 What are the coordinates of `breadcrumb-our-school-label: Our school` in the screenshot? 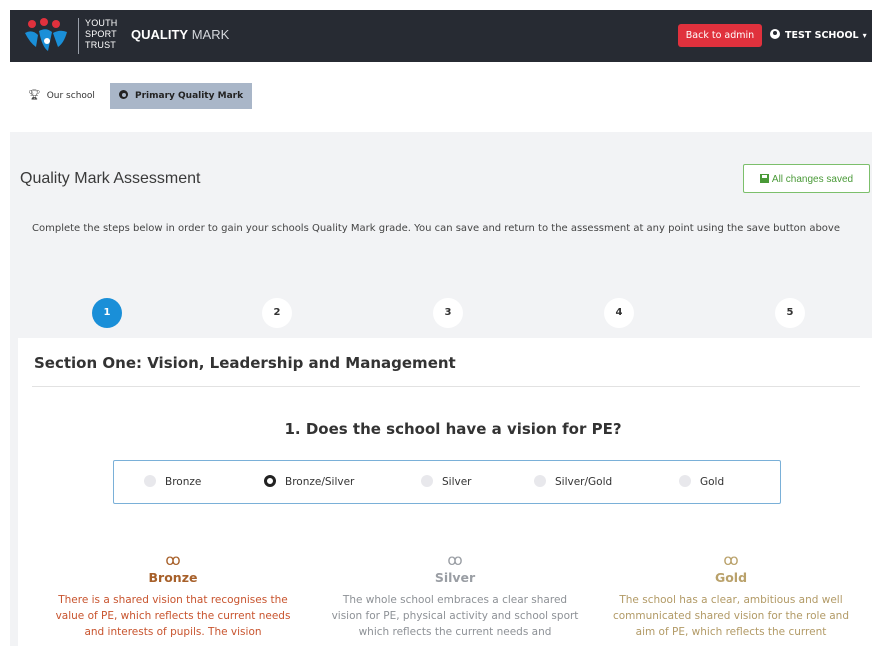 It's located at (70, 96).